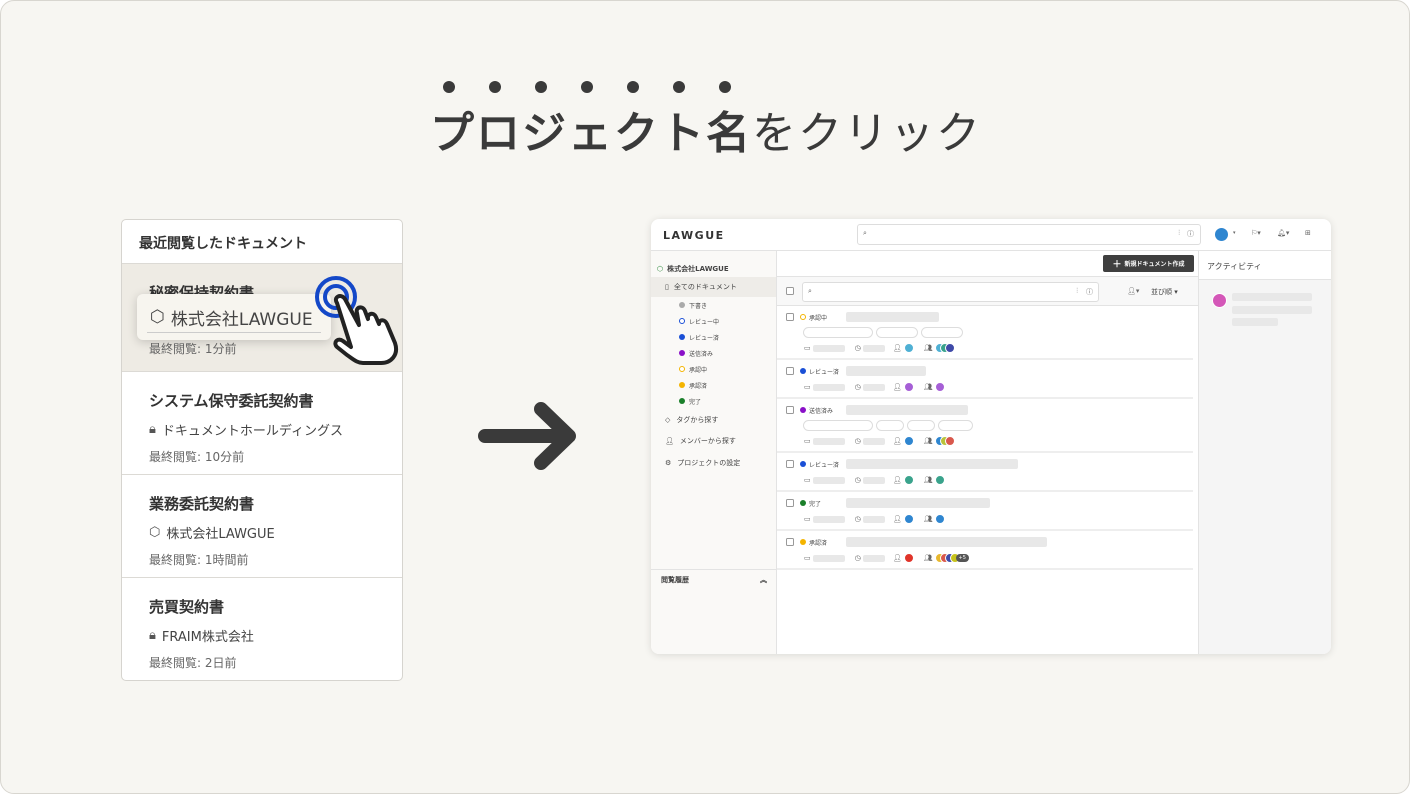  I want to click on activity-panel: アクティビティ, so click(1264, 452).